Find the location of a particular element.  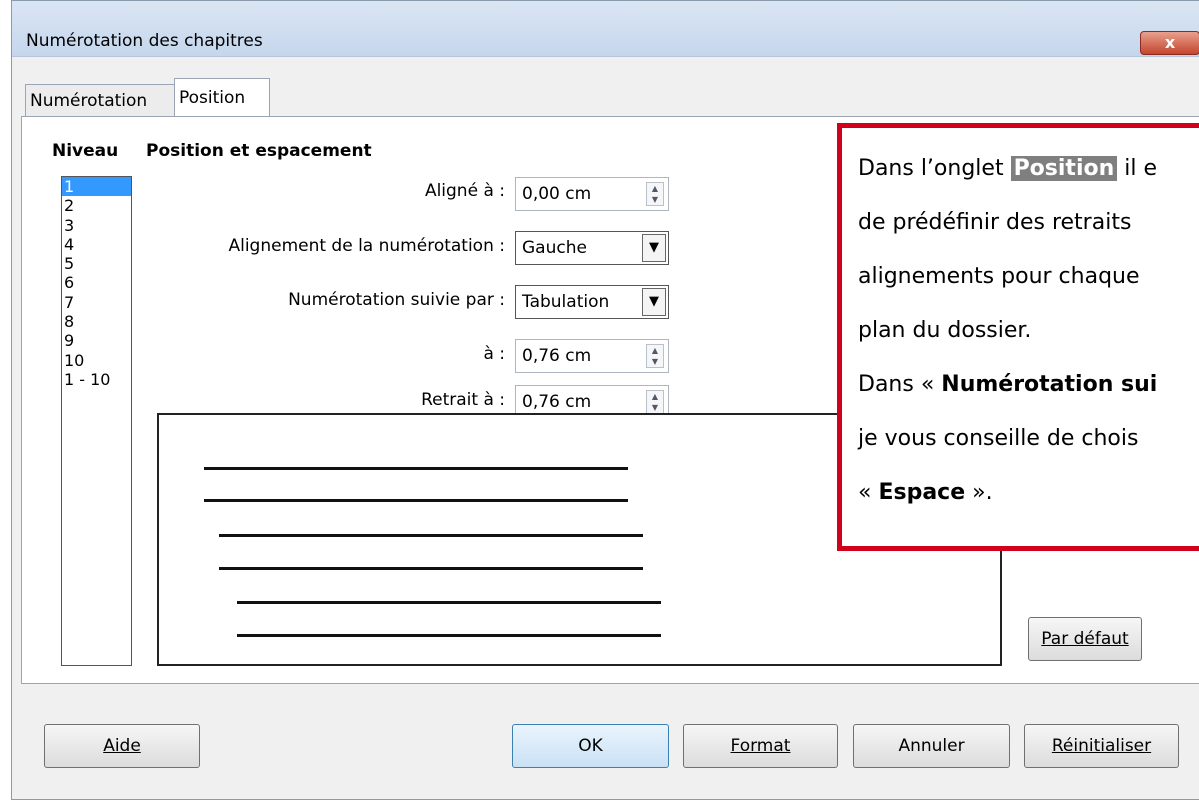

callout-line: plan du dossier. is located at coordinates (945, 330).